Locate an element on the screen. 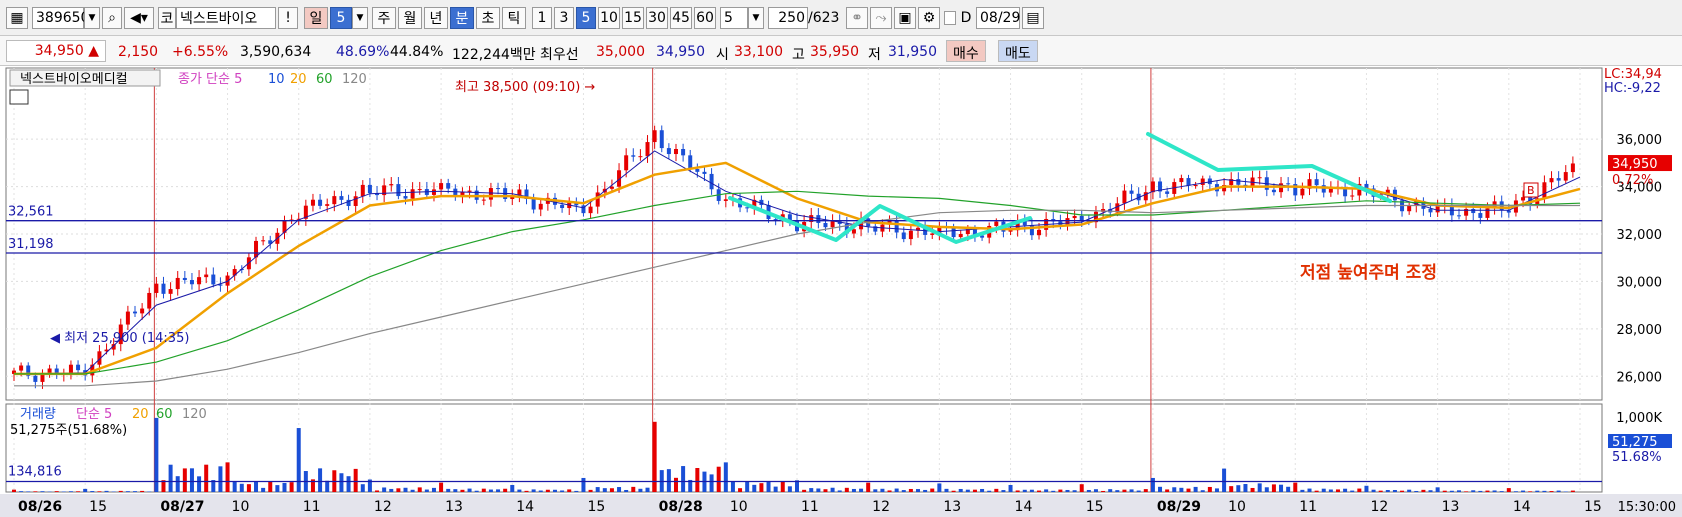 This screenshot has width=1682, height=517. save-icon: ▣ is located at coordinates (905, 18).